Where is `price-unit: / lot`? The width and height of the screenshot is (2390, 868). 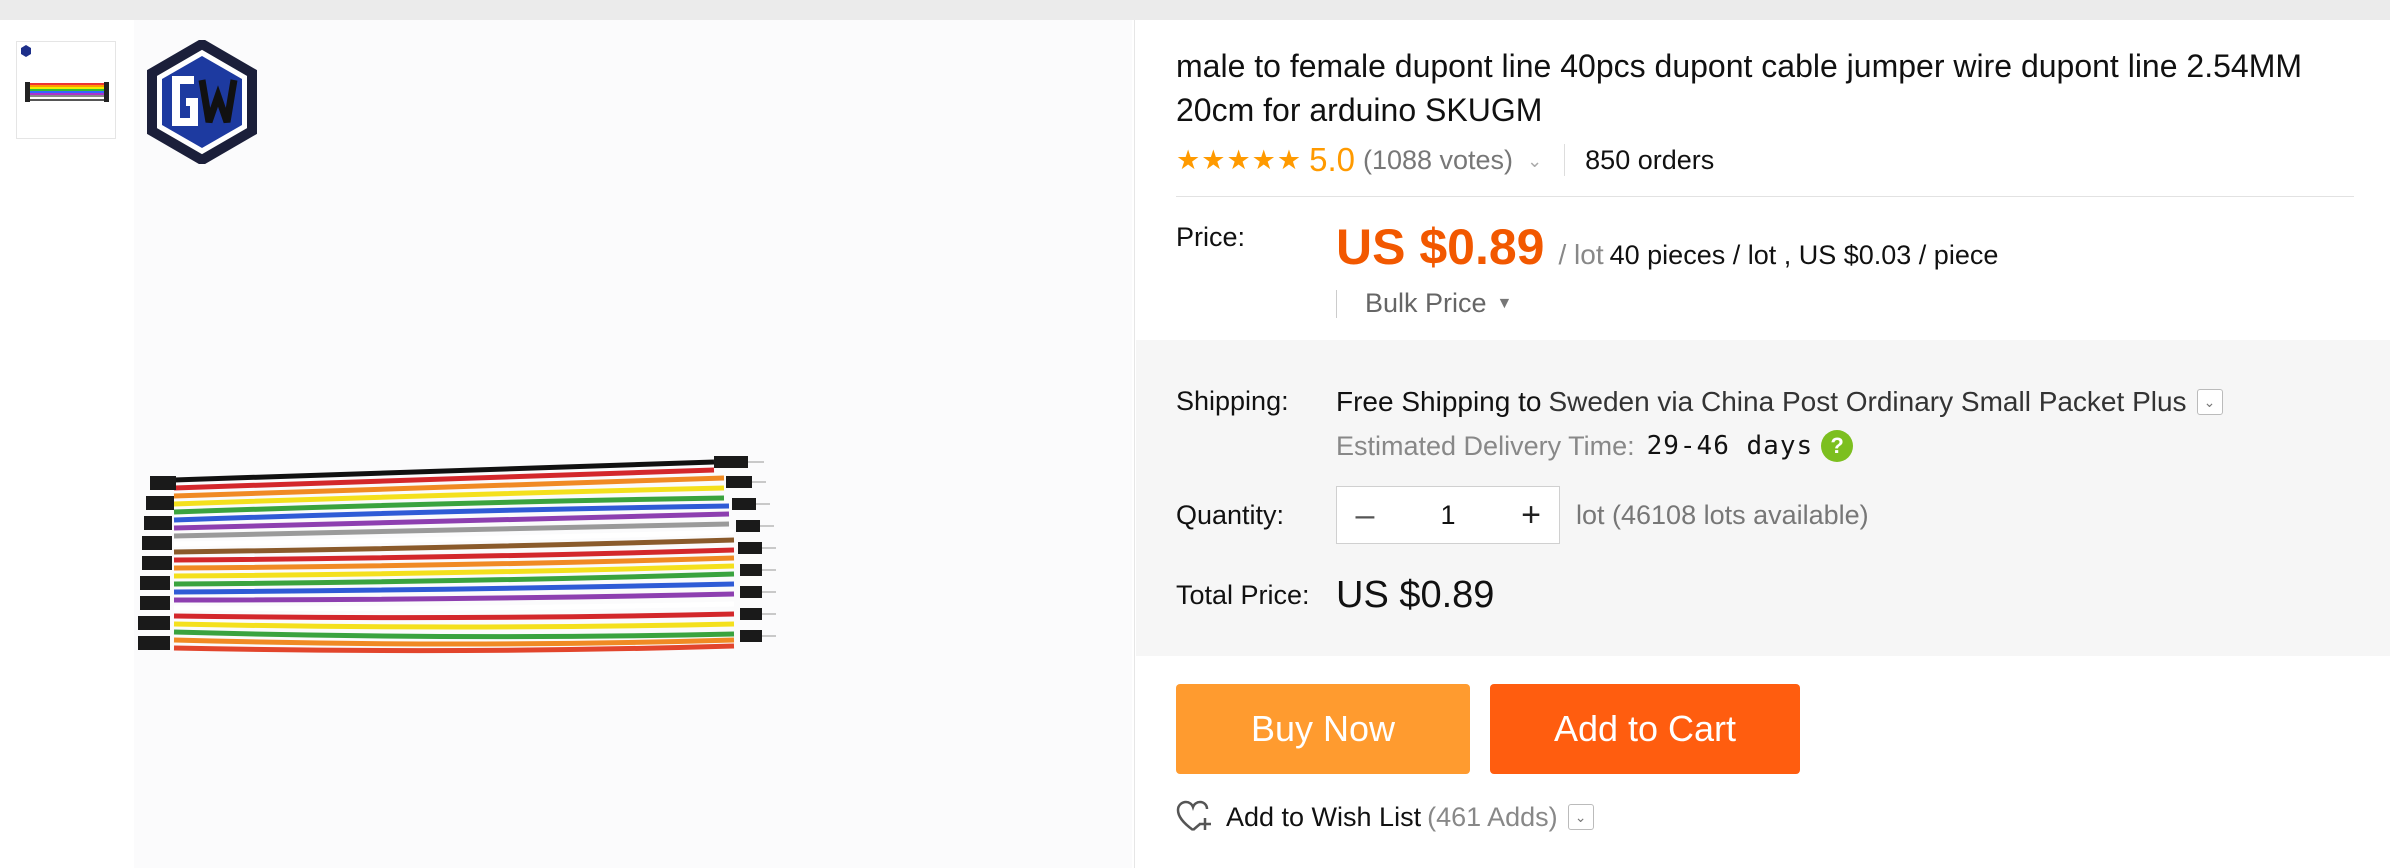 price-unit: / lot is located at coordinates (1581, 254).